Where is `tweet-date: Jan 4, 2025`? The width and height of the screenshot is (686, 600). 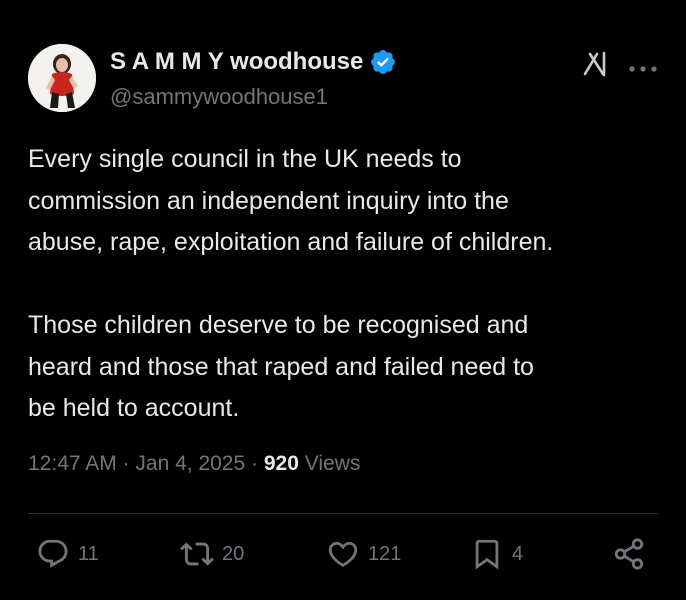
tweet-date: Jan 4, 2025 is located at coordinates (190, 463).